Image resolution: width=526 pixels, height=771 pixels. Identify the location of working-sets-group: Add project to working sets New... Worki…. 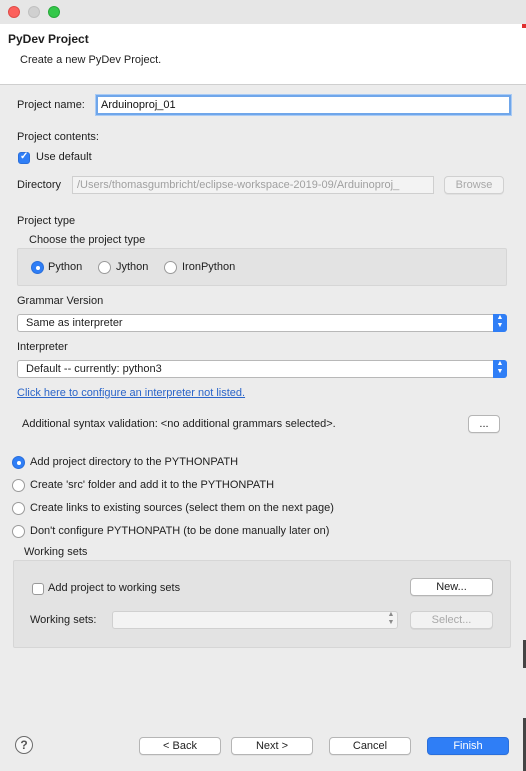
(262, 604).